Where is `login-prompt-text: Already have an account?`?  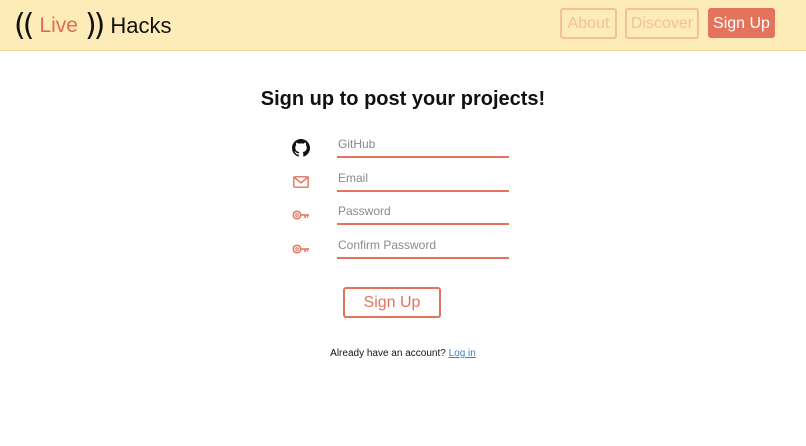 login-prompt-text: Already have an account? is located at coordinates (388, 353).